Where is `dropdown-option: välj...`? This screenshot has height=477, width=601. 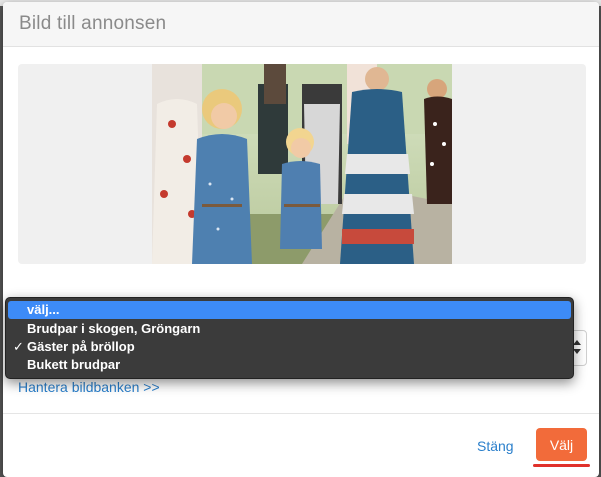
dropdown-option: välj... is located at coordinates (289, 310).